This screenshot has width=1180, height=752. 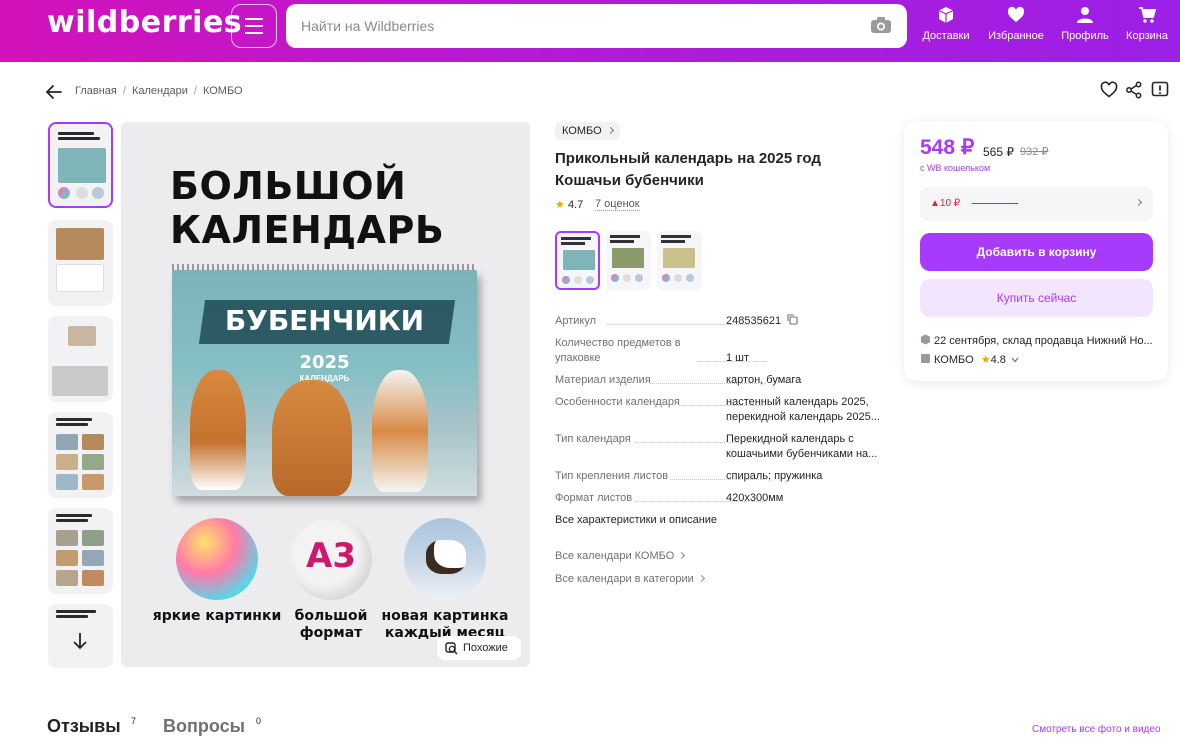 I want to click on feature-dog-photo, so click(x=445, y=559).